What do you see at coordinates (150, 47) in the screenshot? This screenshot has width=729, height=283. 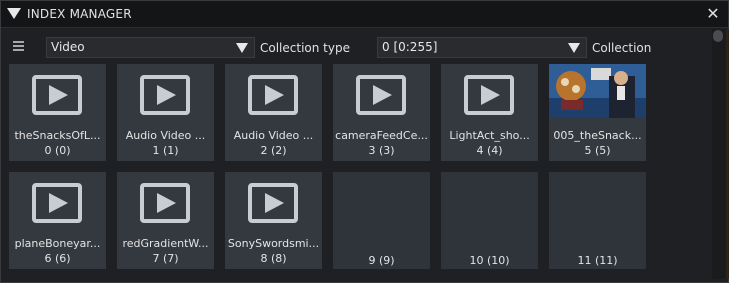 I see `collection-type-select: Video` at bounding box center [150, 47].